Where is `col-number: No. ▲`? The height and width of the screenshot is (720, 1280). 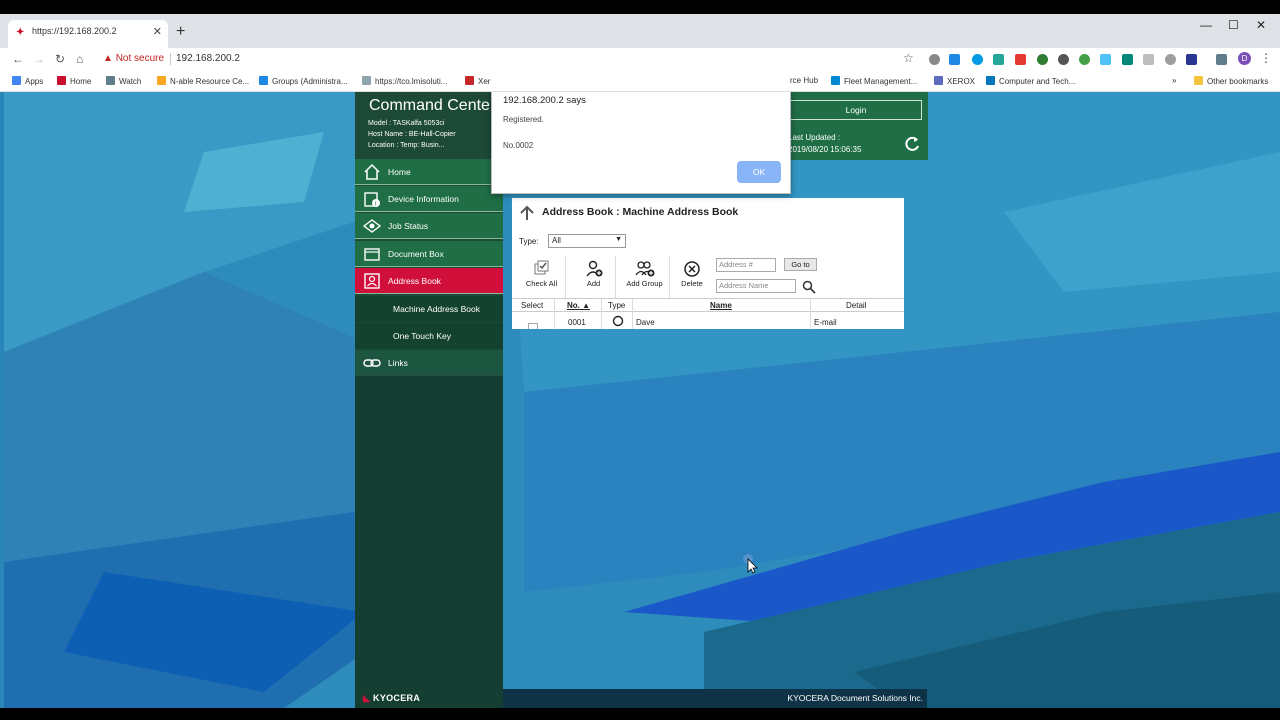 col-number: No. ▲ is located at coordinates (578, 305).